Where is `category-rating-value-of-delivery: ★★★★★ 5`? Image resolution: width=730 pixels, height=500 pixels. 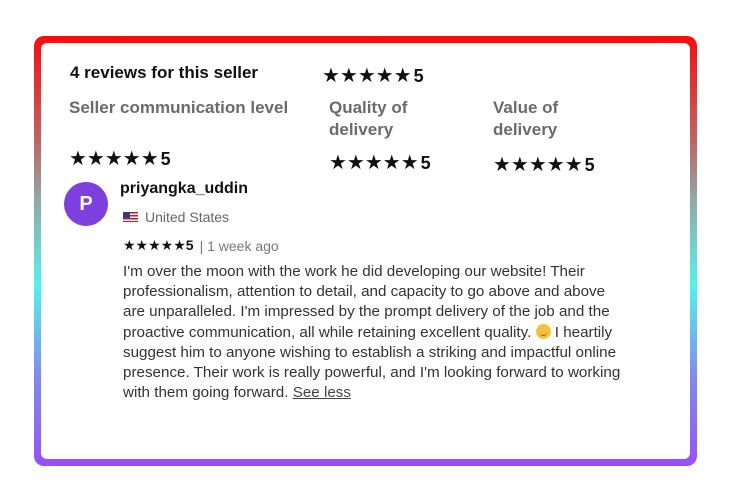 category-rating-value-of-delivery: ★★★★★ 5 is located at coordinates (544, 164).